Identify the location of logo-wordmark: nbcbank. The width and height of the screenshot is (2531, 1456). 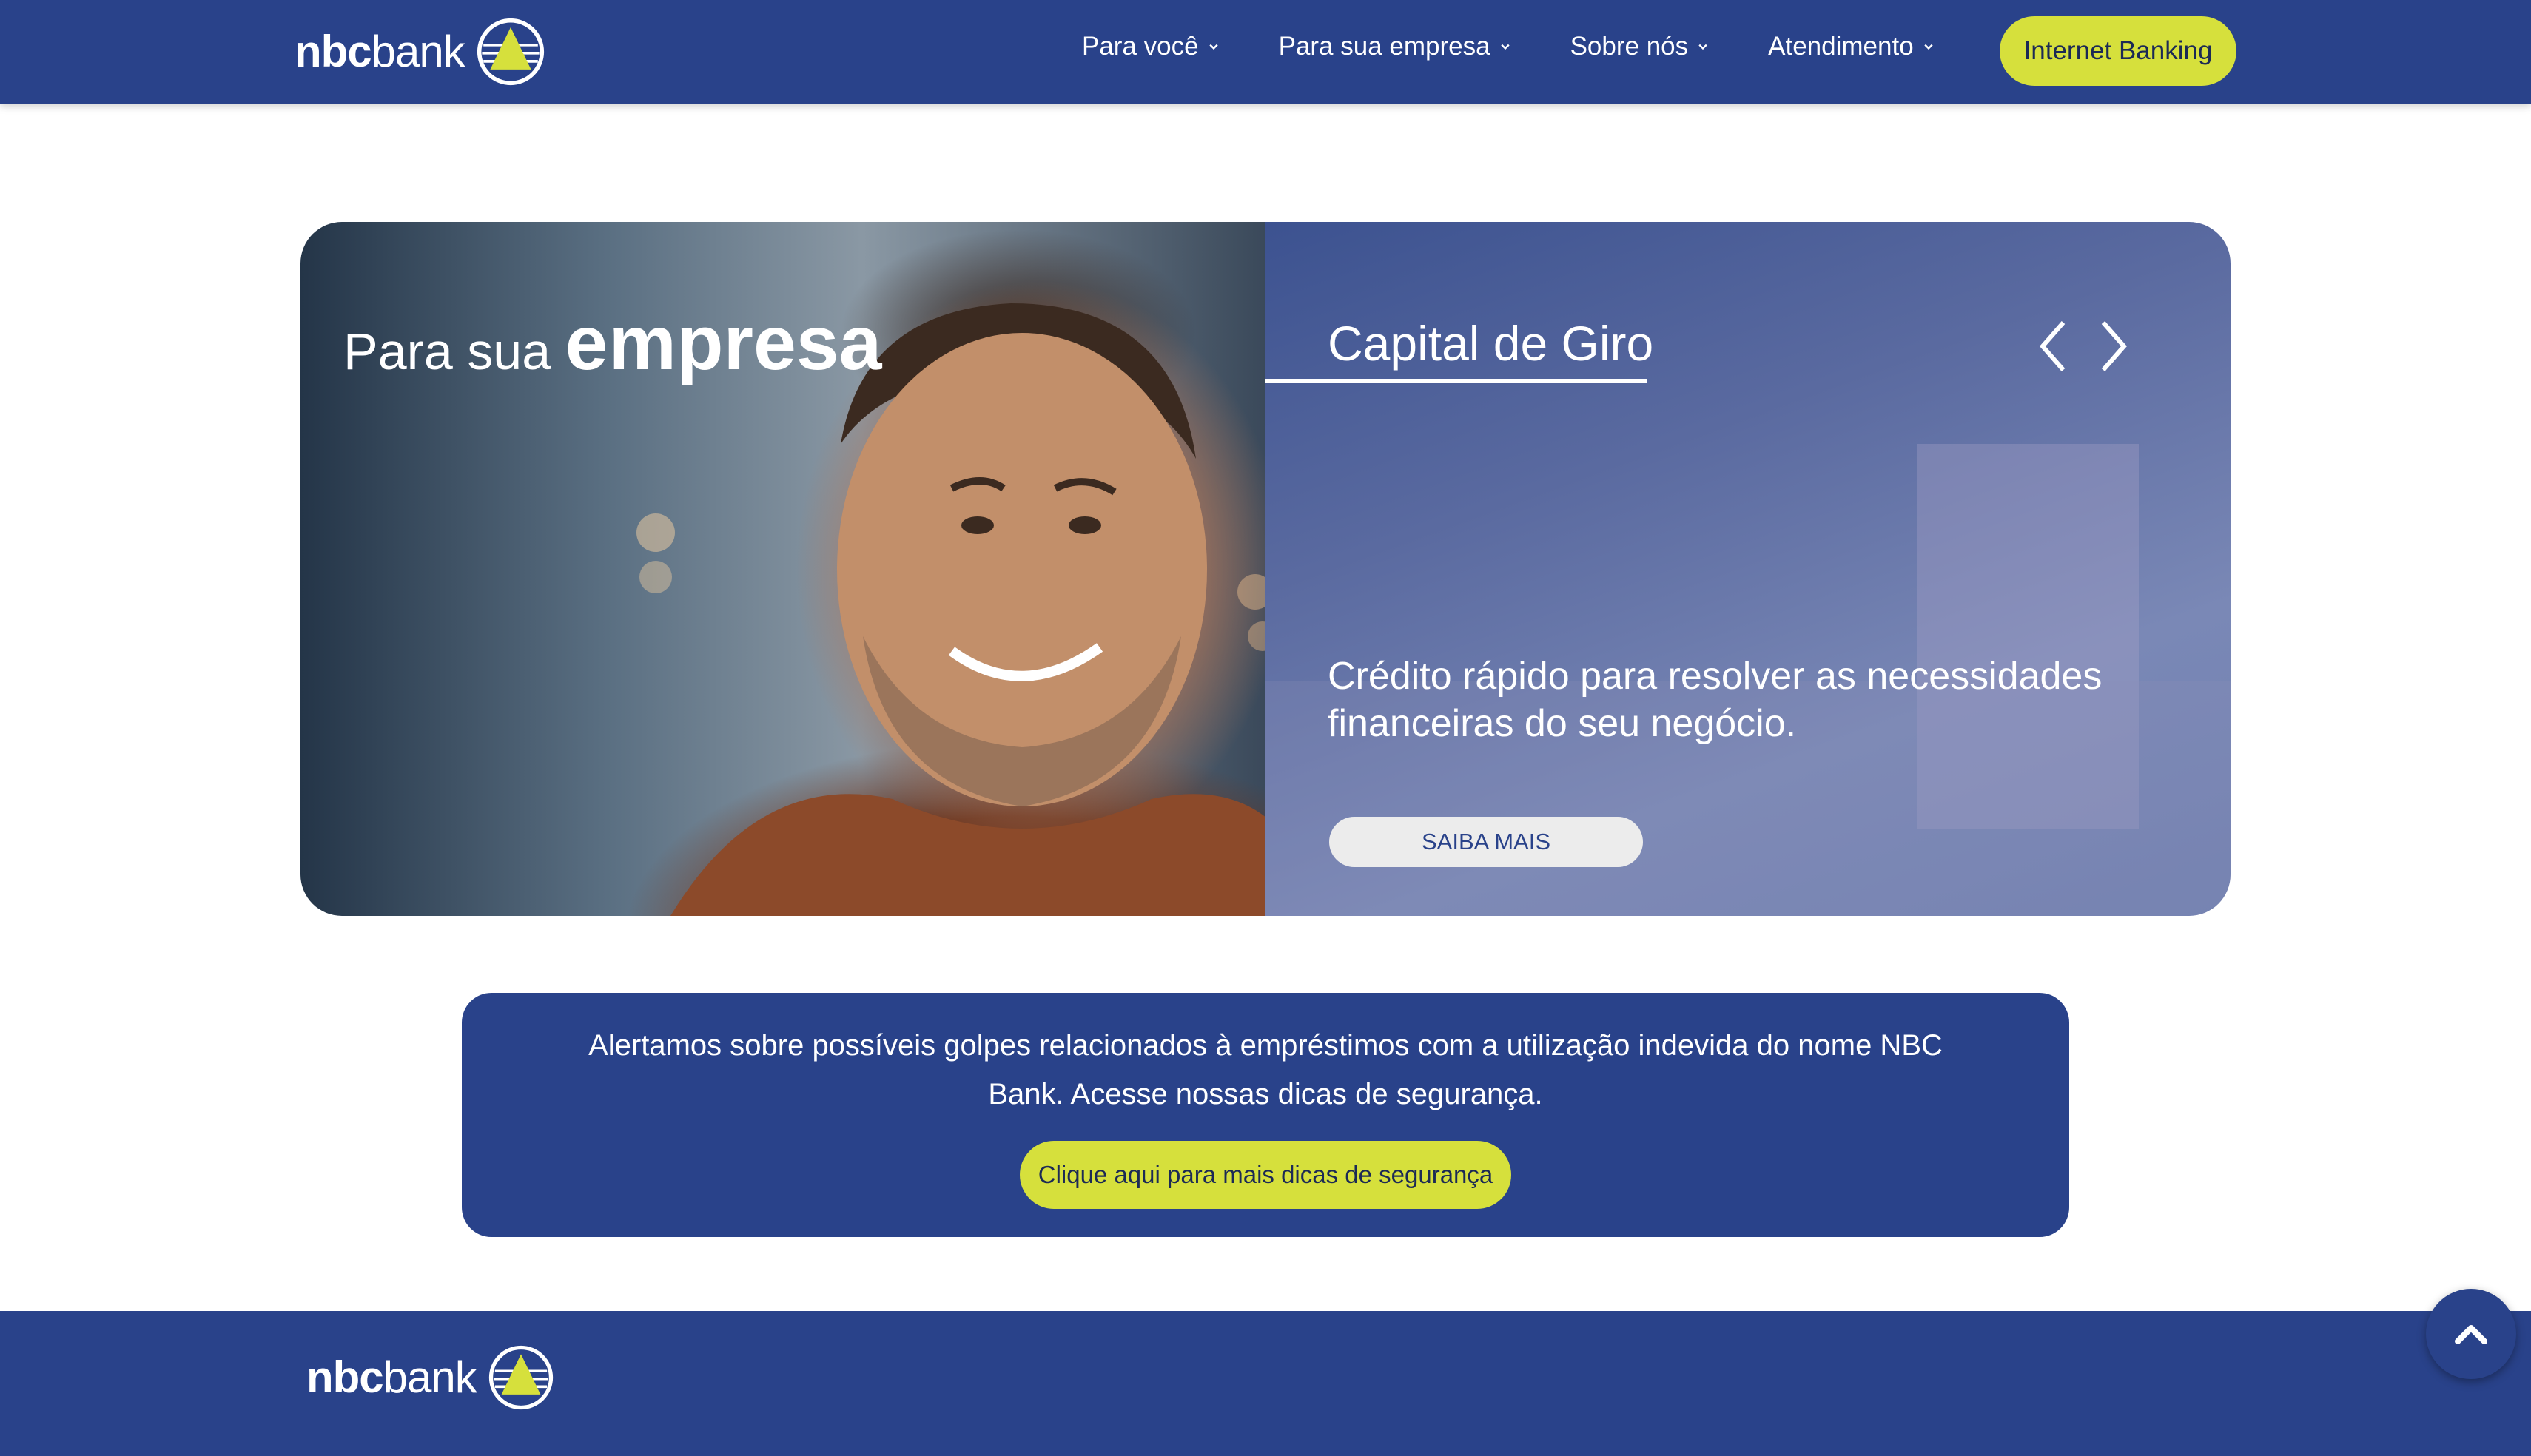
(380, 52).